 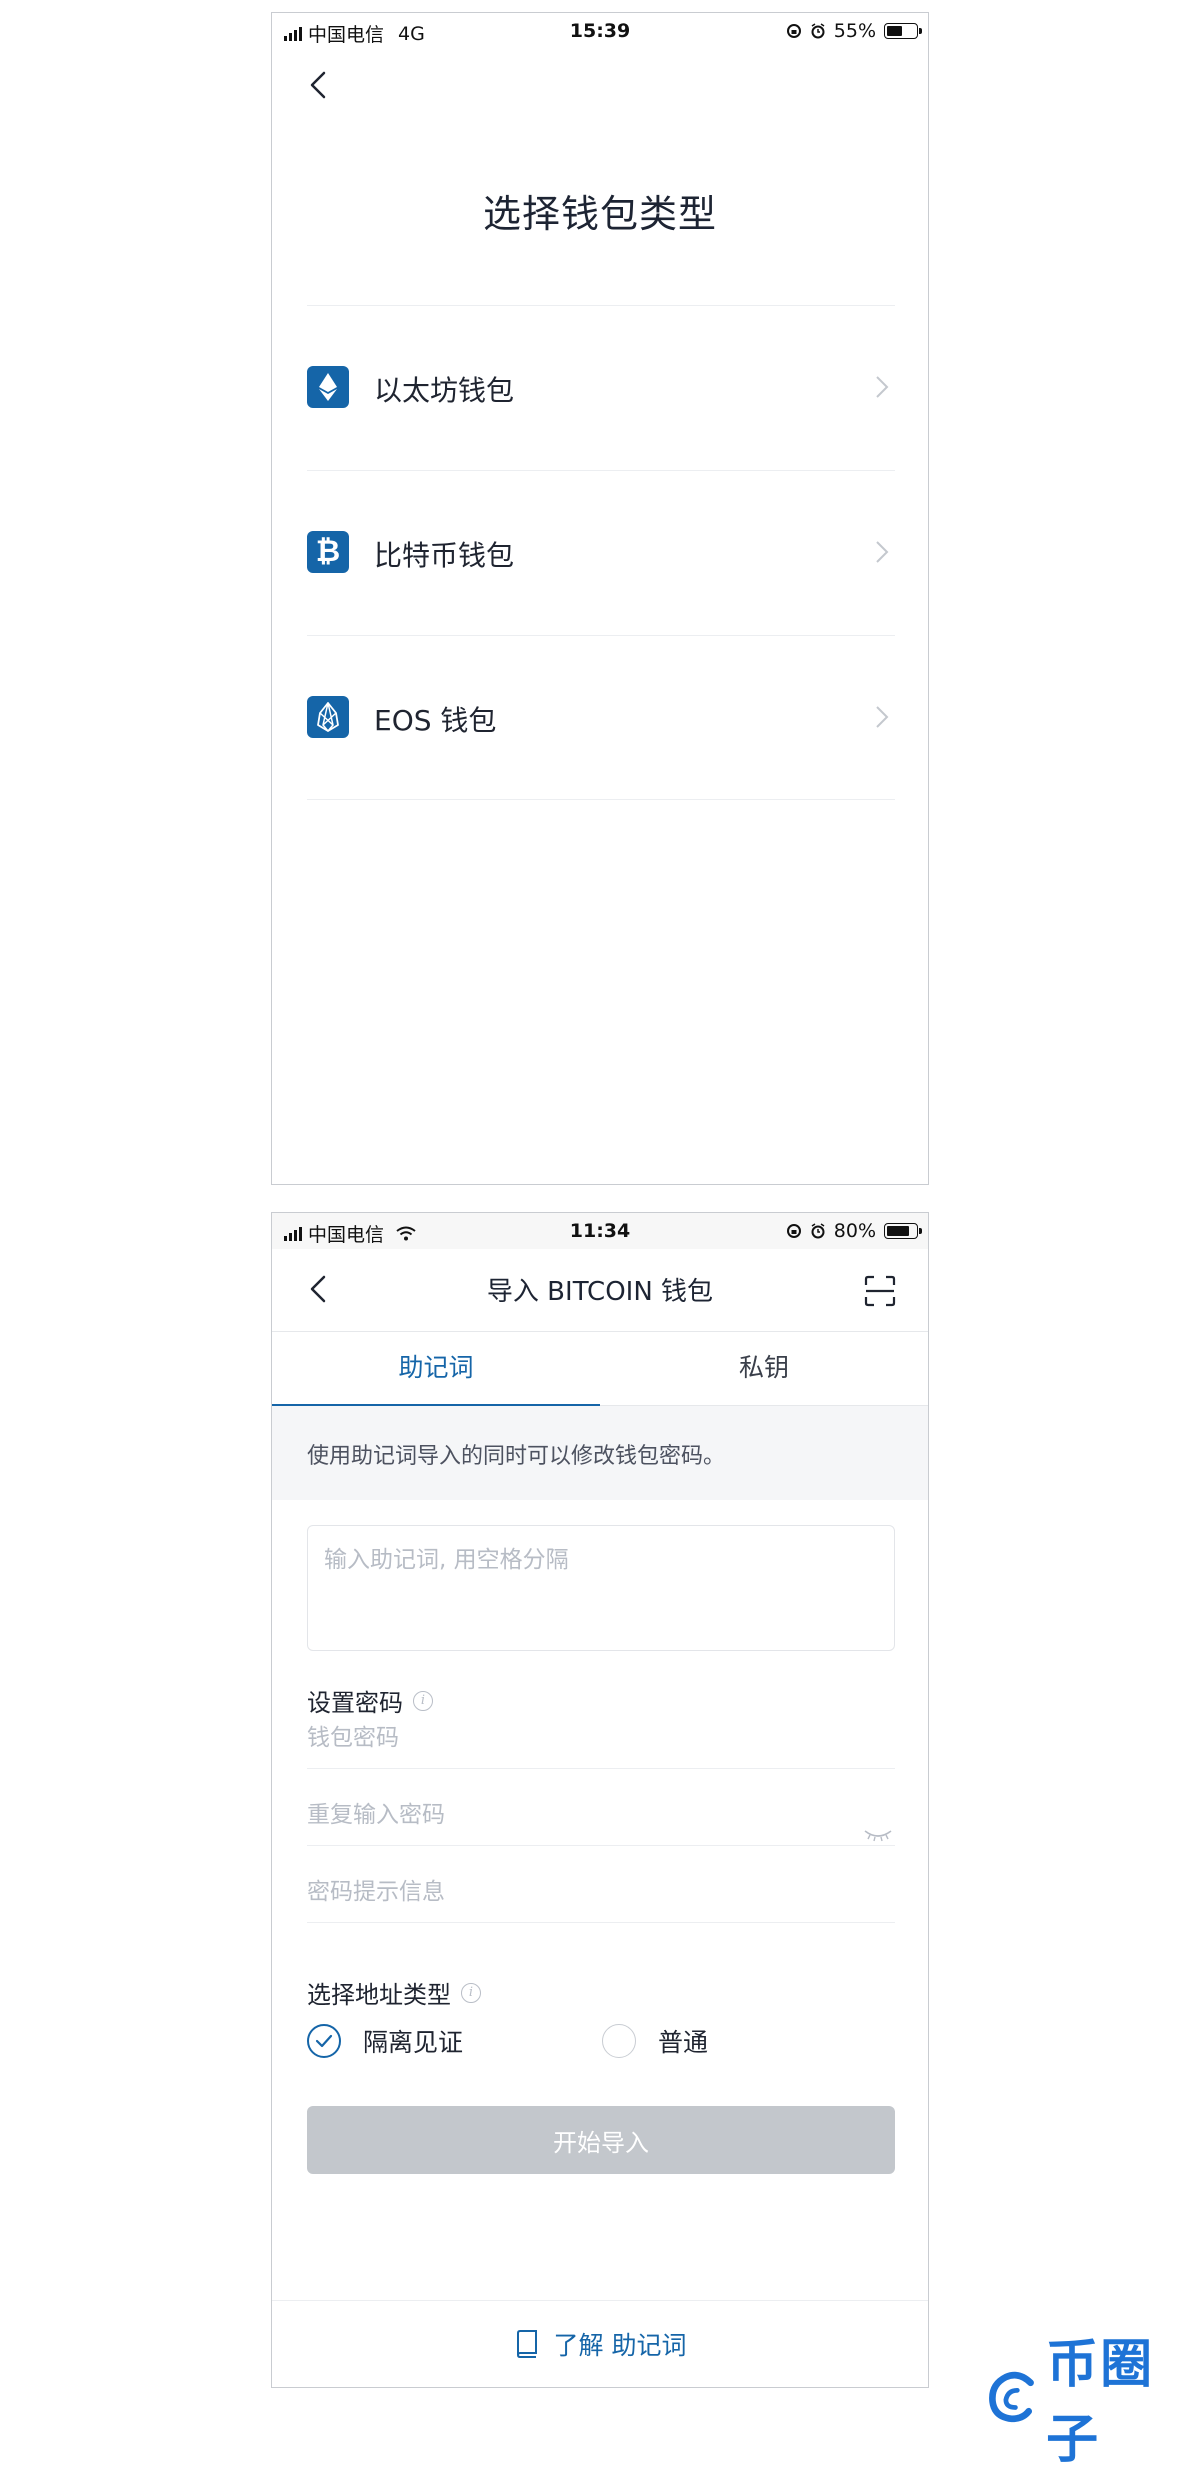 I want to click on logo-swirl-icon, so click(x=1011, y=2397).